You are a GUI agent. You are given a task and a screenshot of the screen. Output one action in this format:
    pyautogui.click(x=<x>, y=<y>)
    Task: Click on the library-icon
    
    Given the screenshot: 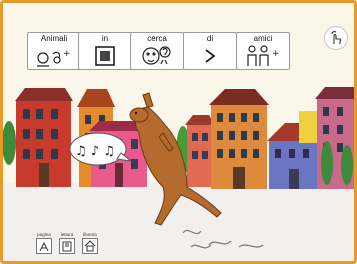 What is the action you would take?
    pyautogui.click(x=90, y=246)
    